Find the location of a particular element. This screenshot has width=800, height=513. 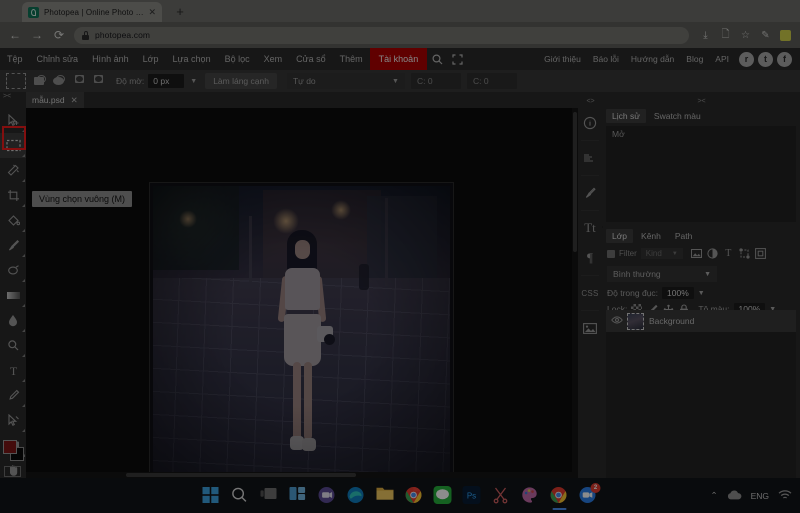

star-icon: ☆ is located at coordinates (745, 35).